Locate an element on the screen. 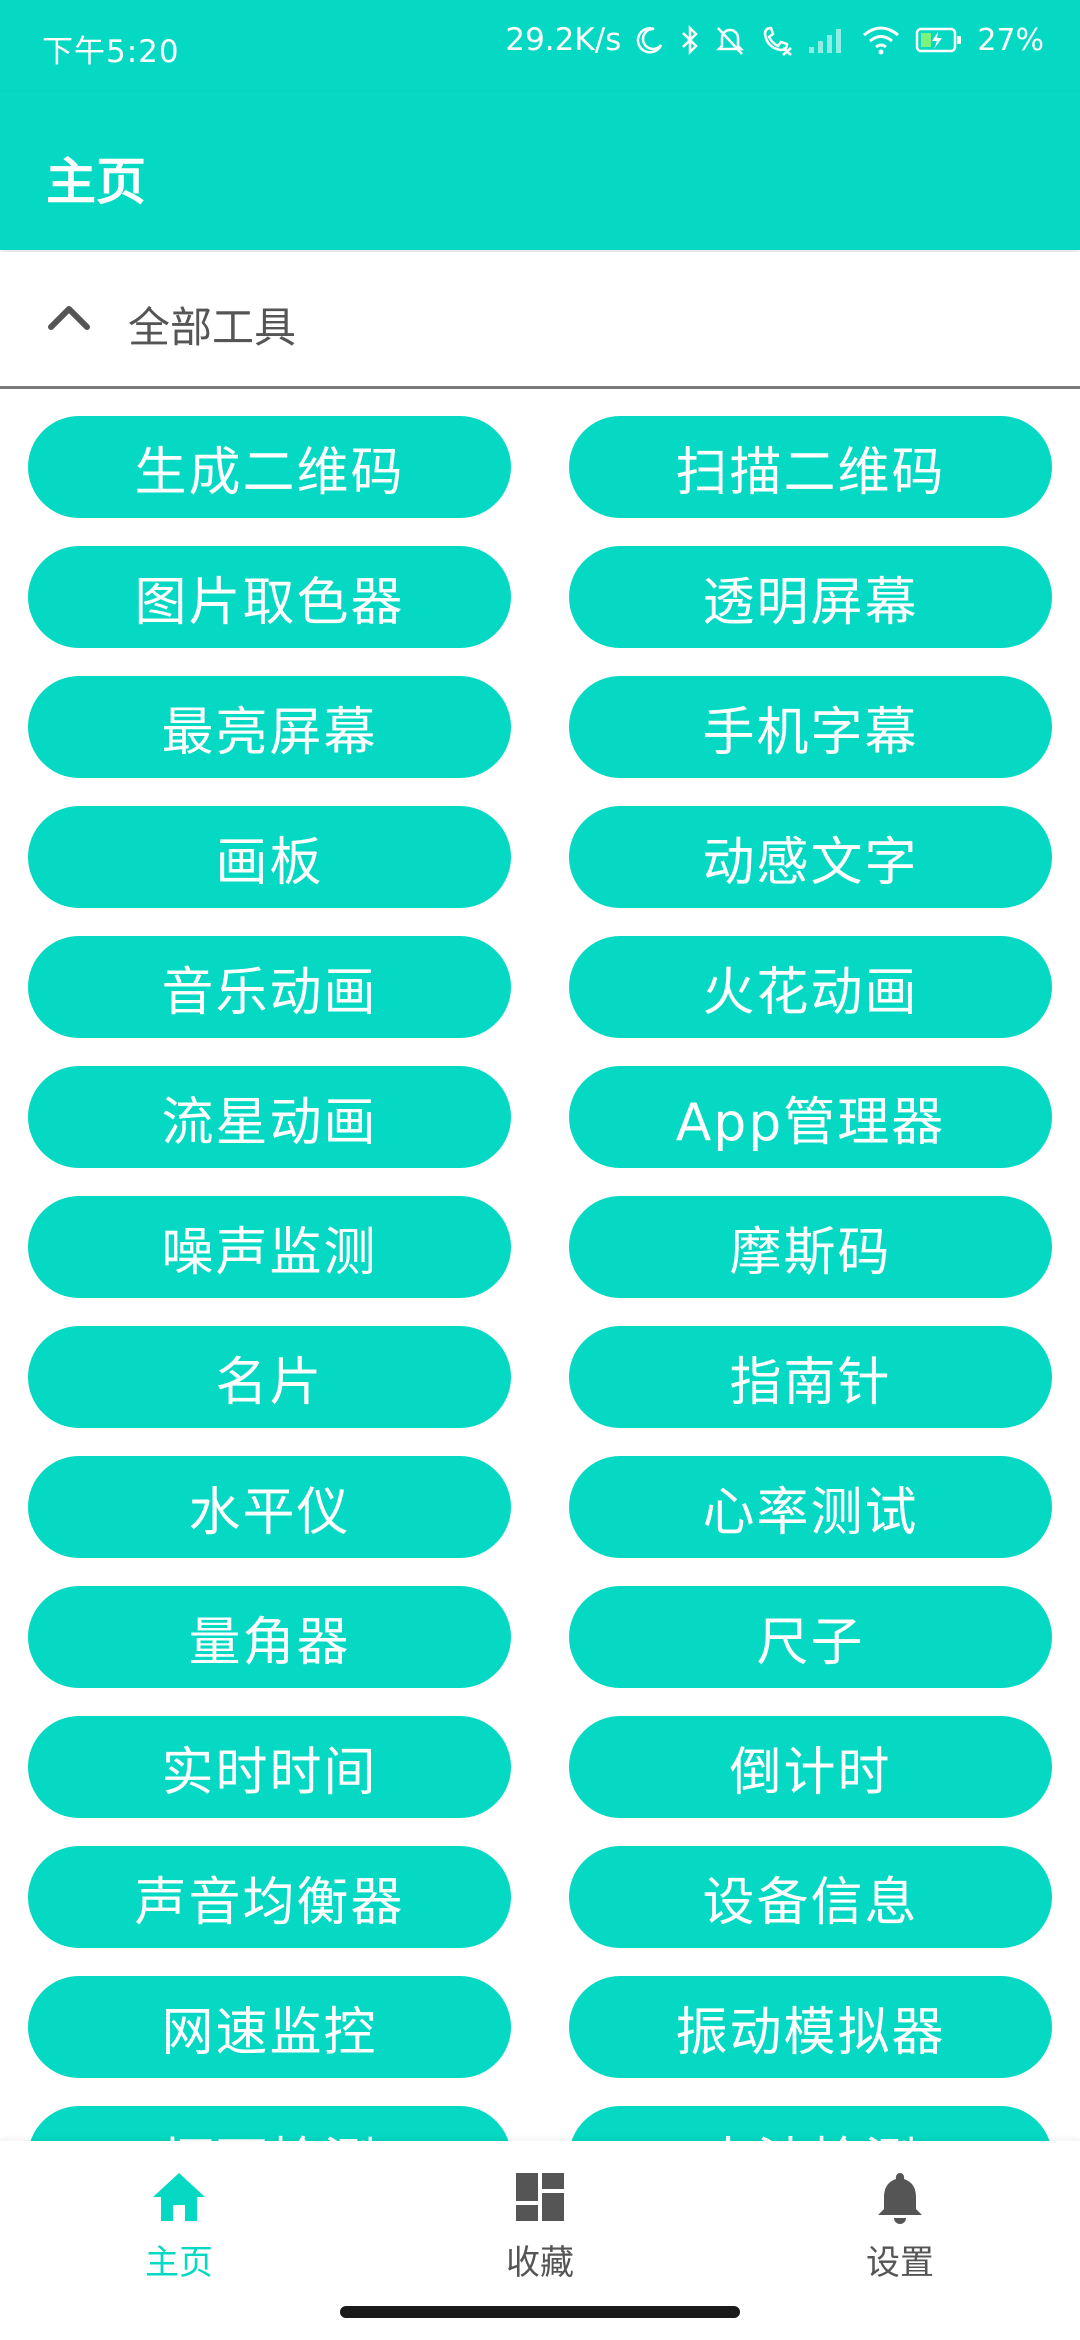  status-icons: 29.2K/s 27% is located at coordinates (774, 40).